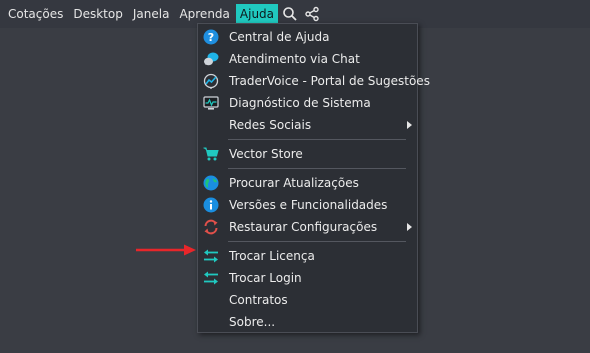  What do you see at coordinates (211, 183) in the screenshot?
I see `globe-icon` at bounding box center [211, 183].